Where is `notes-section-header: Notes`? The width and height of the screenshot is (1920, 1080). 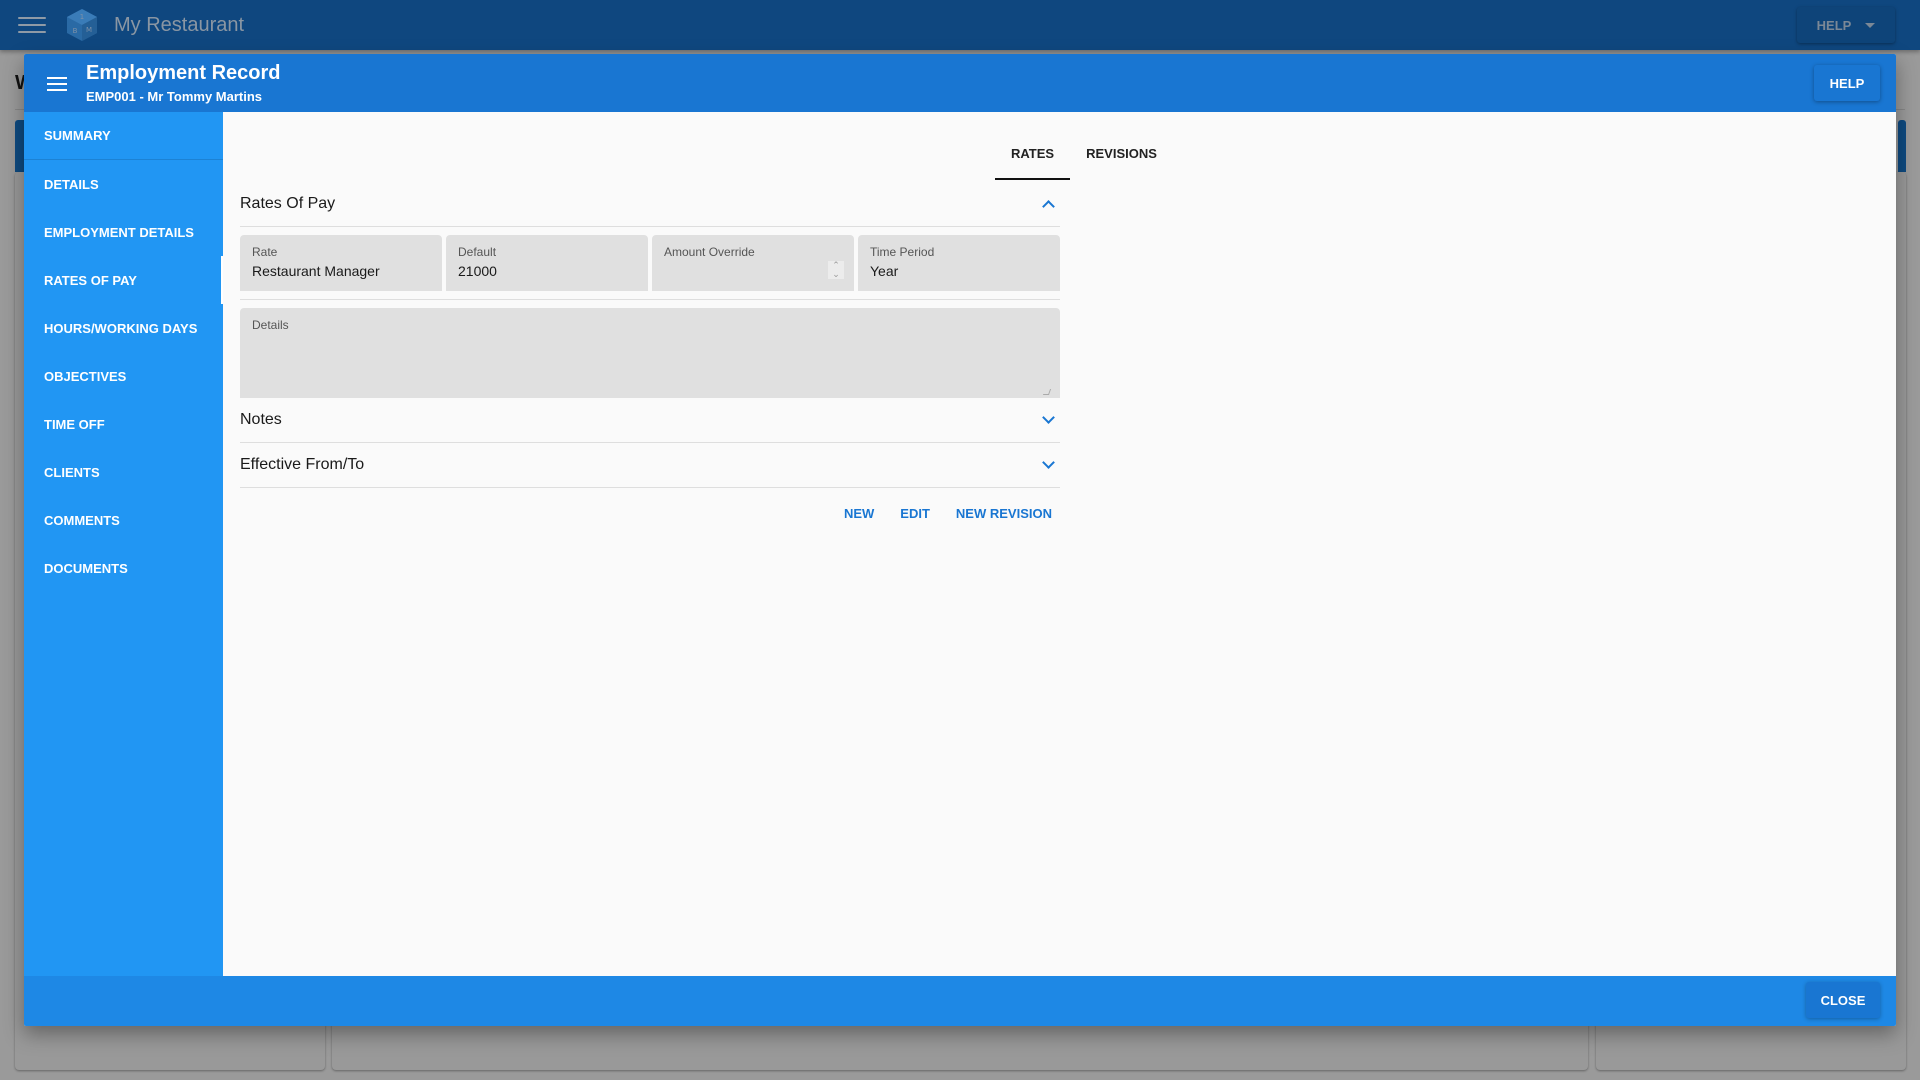
notes-section-header: Notes is located at coordinates (650, 420).